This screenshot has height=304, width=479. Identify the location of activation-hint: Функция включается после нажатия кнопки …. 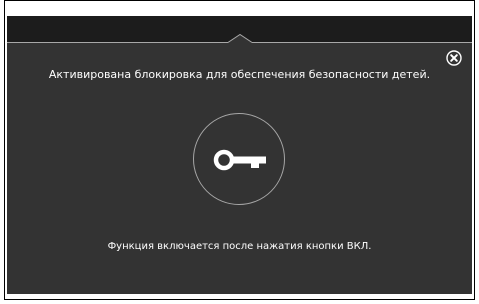
(239, 246).